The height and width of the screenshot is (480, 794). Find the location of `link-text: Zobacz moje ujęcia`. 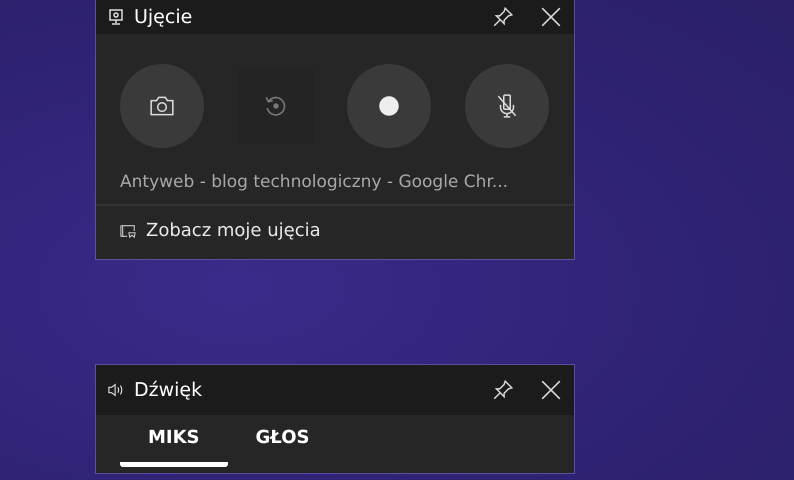

link-text: Zobacz moje ujęcia is located at coordinates (233, 230).